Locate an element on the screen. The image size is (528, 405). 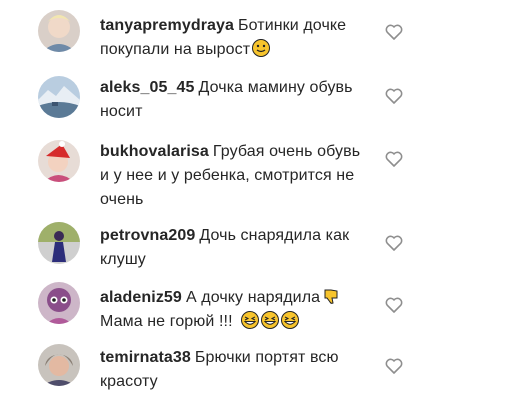
comment-username: temirnata38 is located at coordinates (145, 357).